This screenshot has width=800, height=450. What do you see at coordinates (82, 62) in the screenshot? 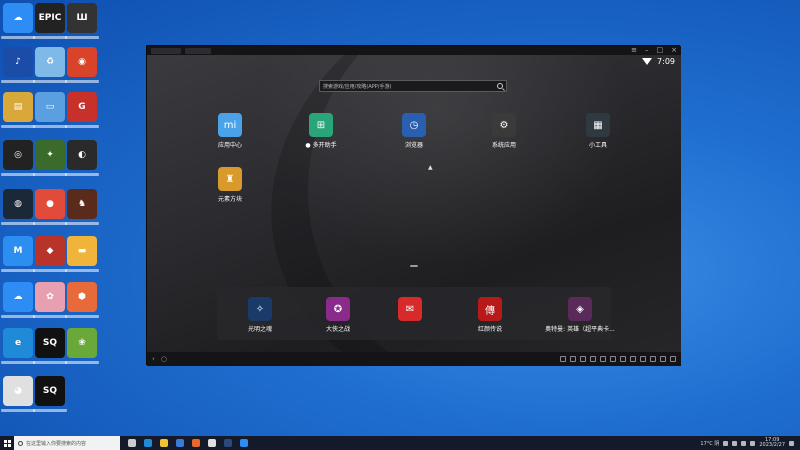
I see `red-circle-app-icon: ◉` at bounding box center [82, 62].